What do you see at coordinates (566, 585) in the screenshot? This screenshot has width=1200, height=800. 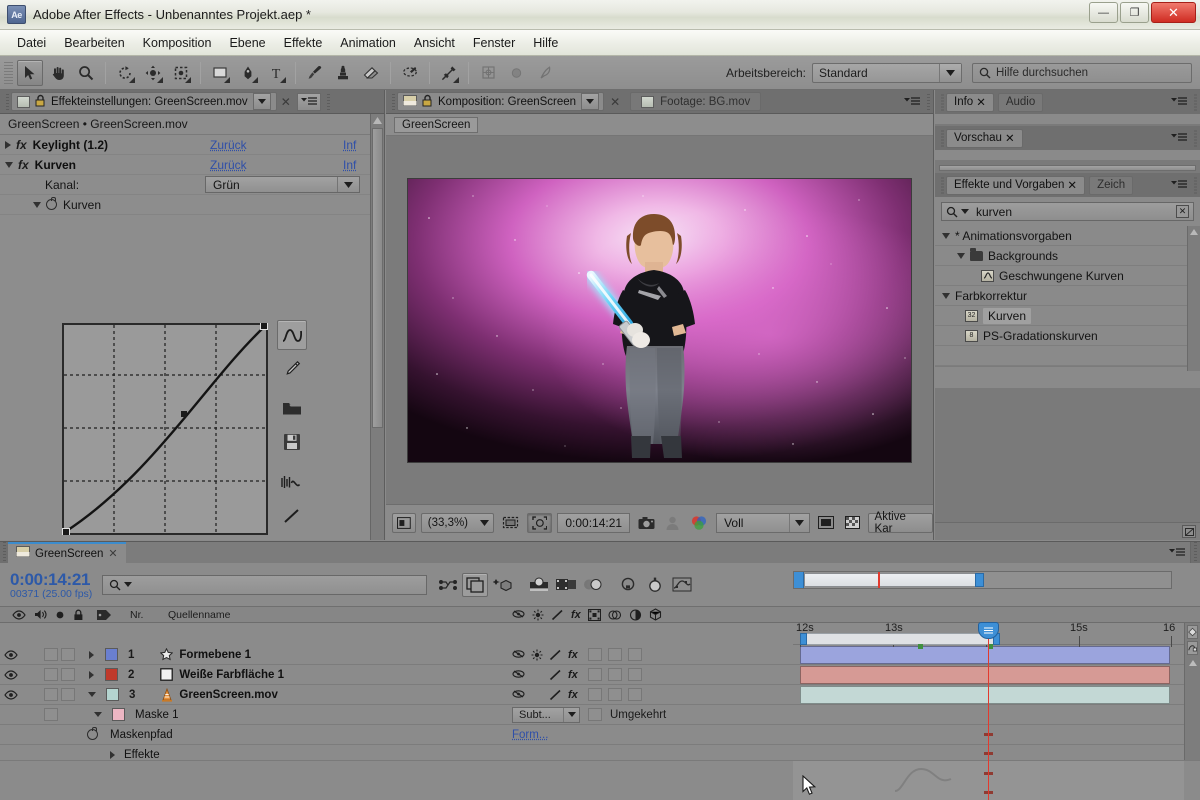 I see `draft-3d-icon` at bounding box center [566, 585].